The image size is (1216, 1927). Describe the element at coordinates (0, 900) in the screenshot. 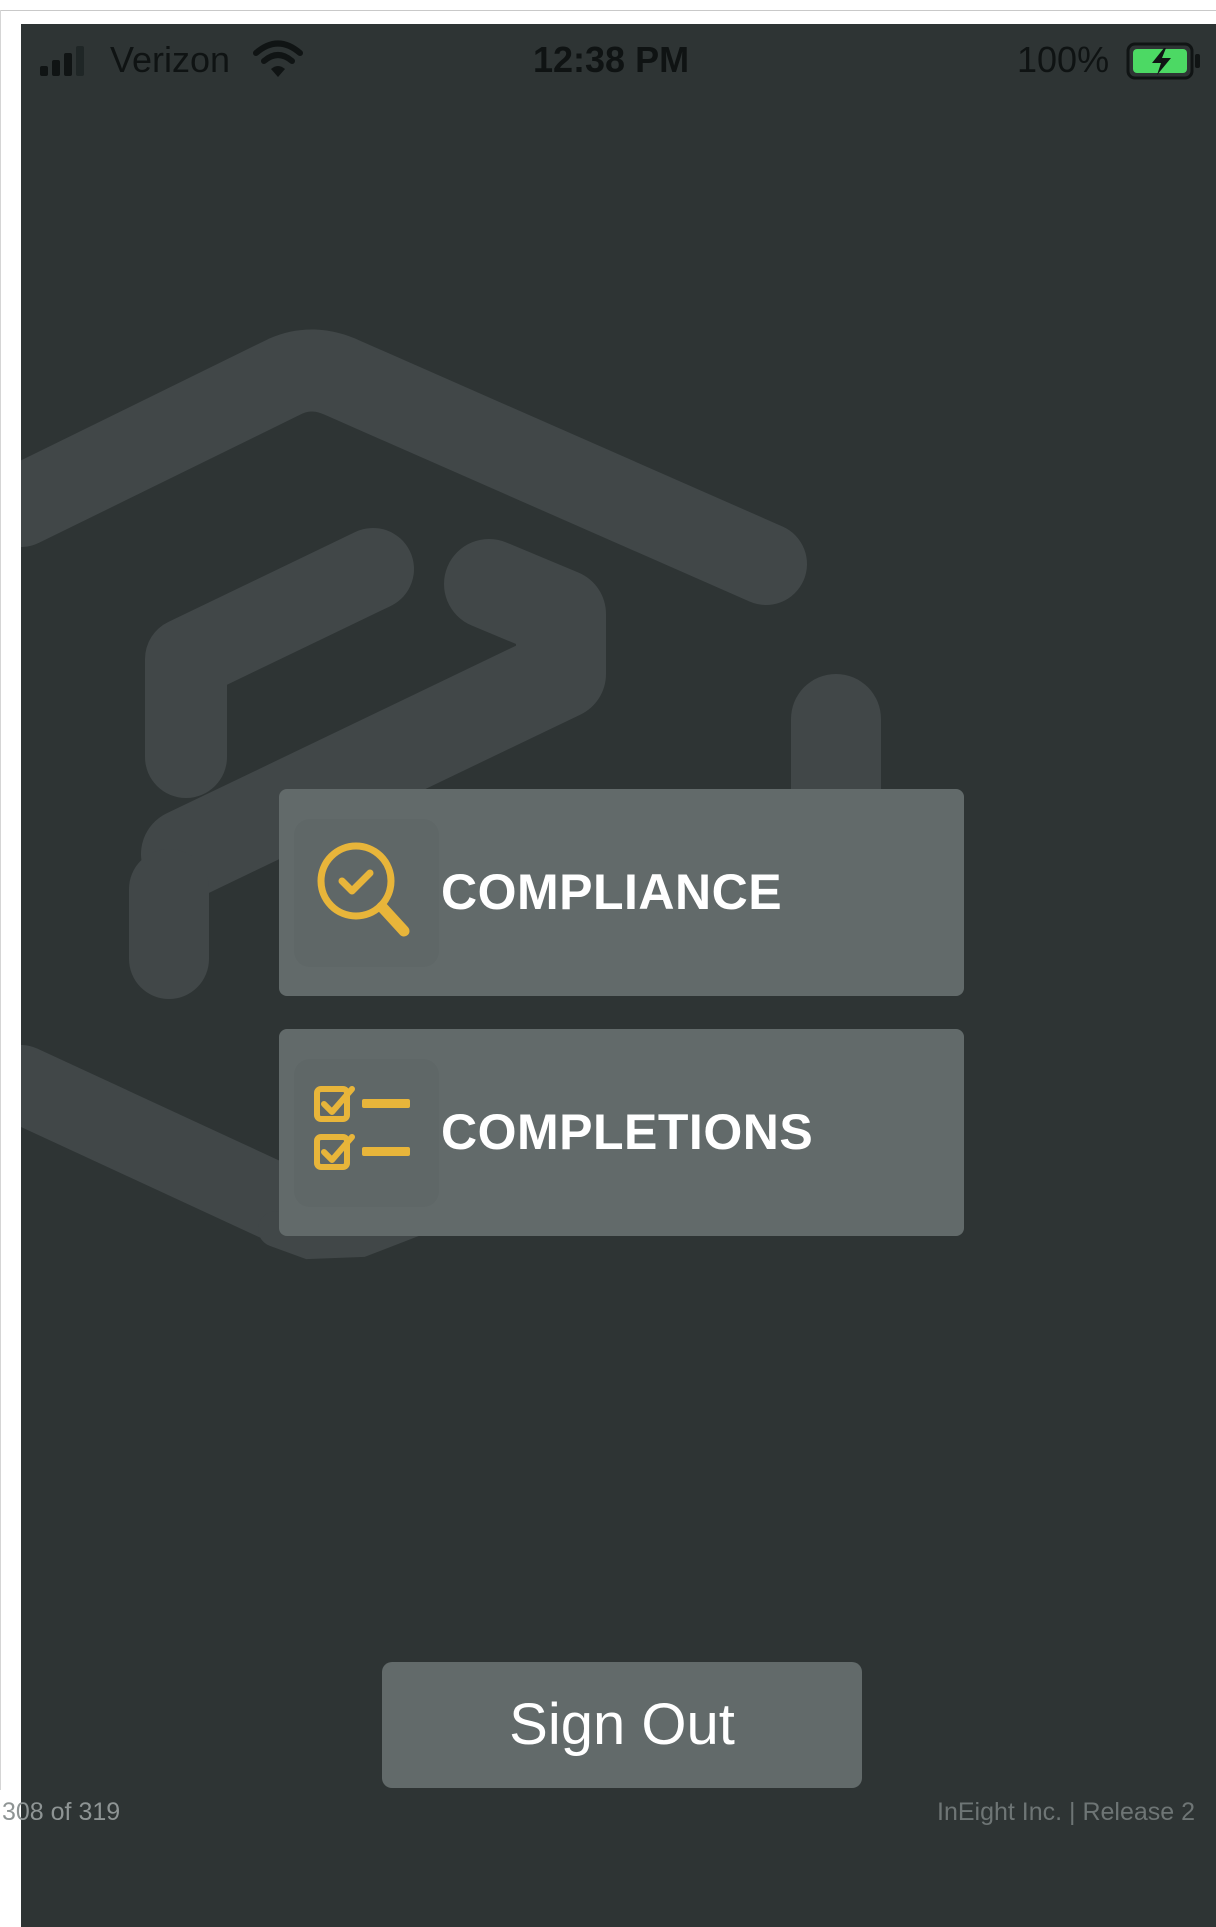

I see `page-left-rule` at that location.